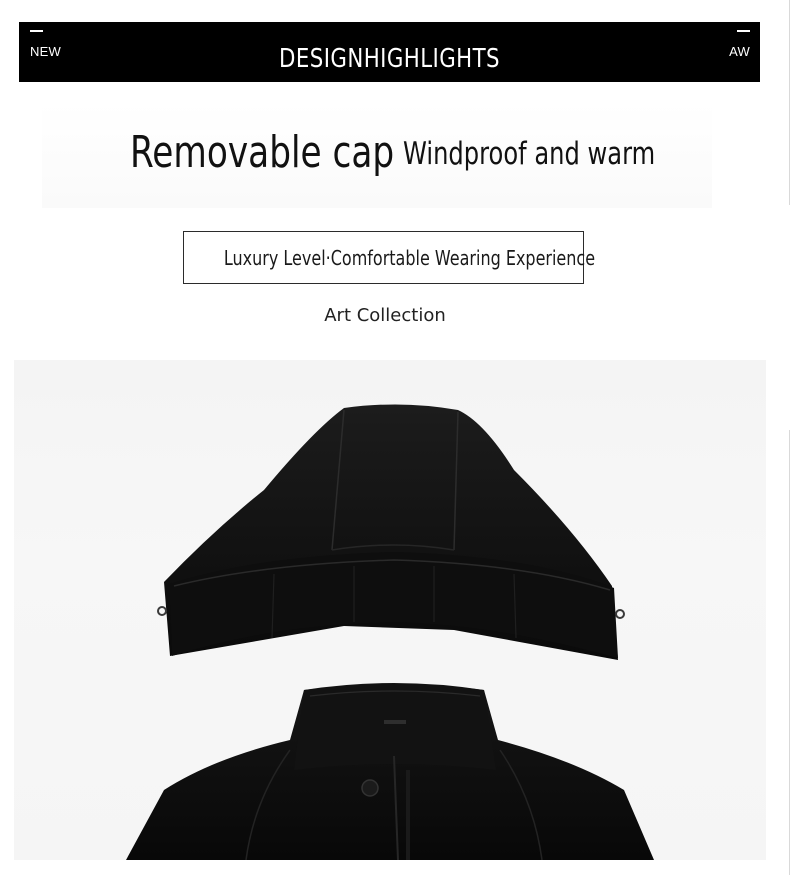 This screenshot has height=875, width=790. Describe the element at coordinates (739, 51) in the screenshot. I see `banner-right-label: AW` at that location.